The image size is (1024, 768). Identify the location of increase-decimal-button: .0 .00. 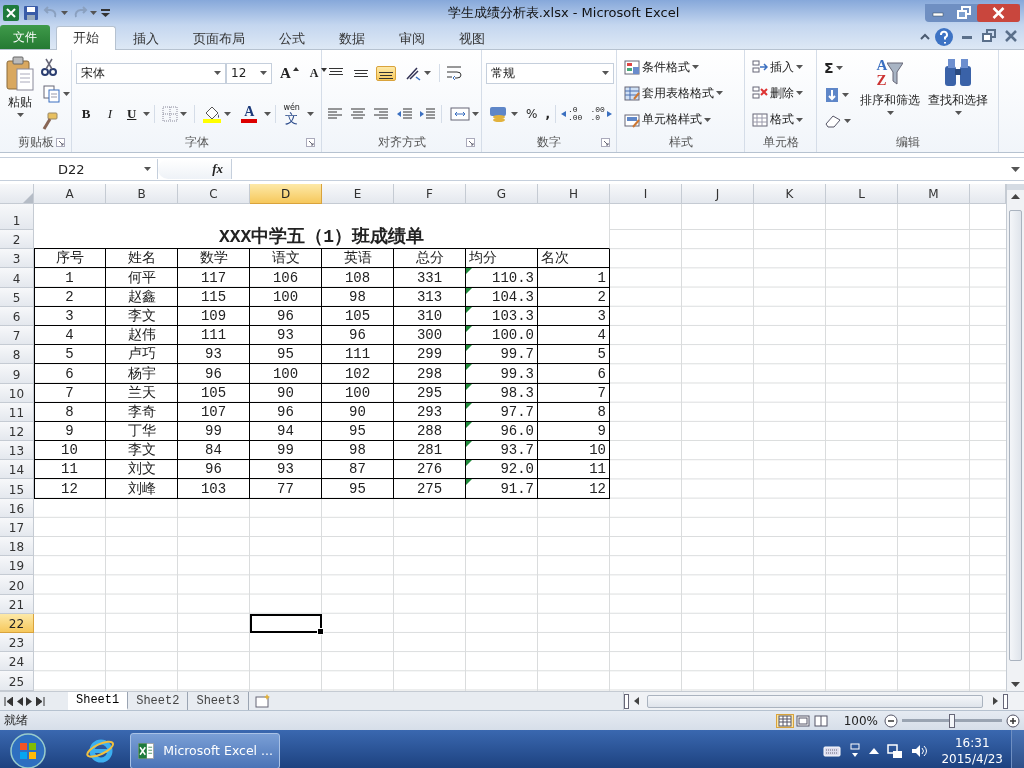
(571, 114).